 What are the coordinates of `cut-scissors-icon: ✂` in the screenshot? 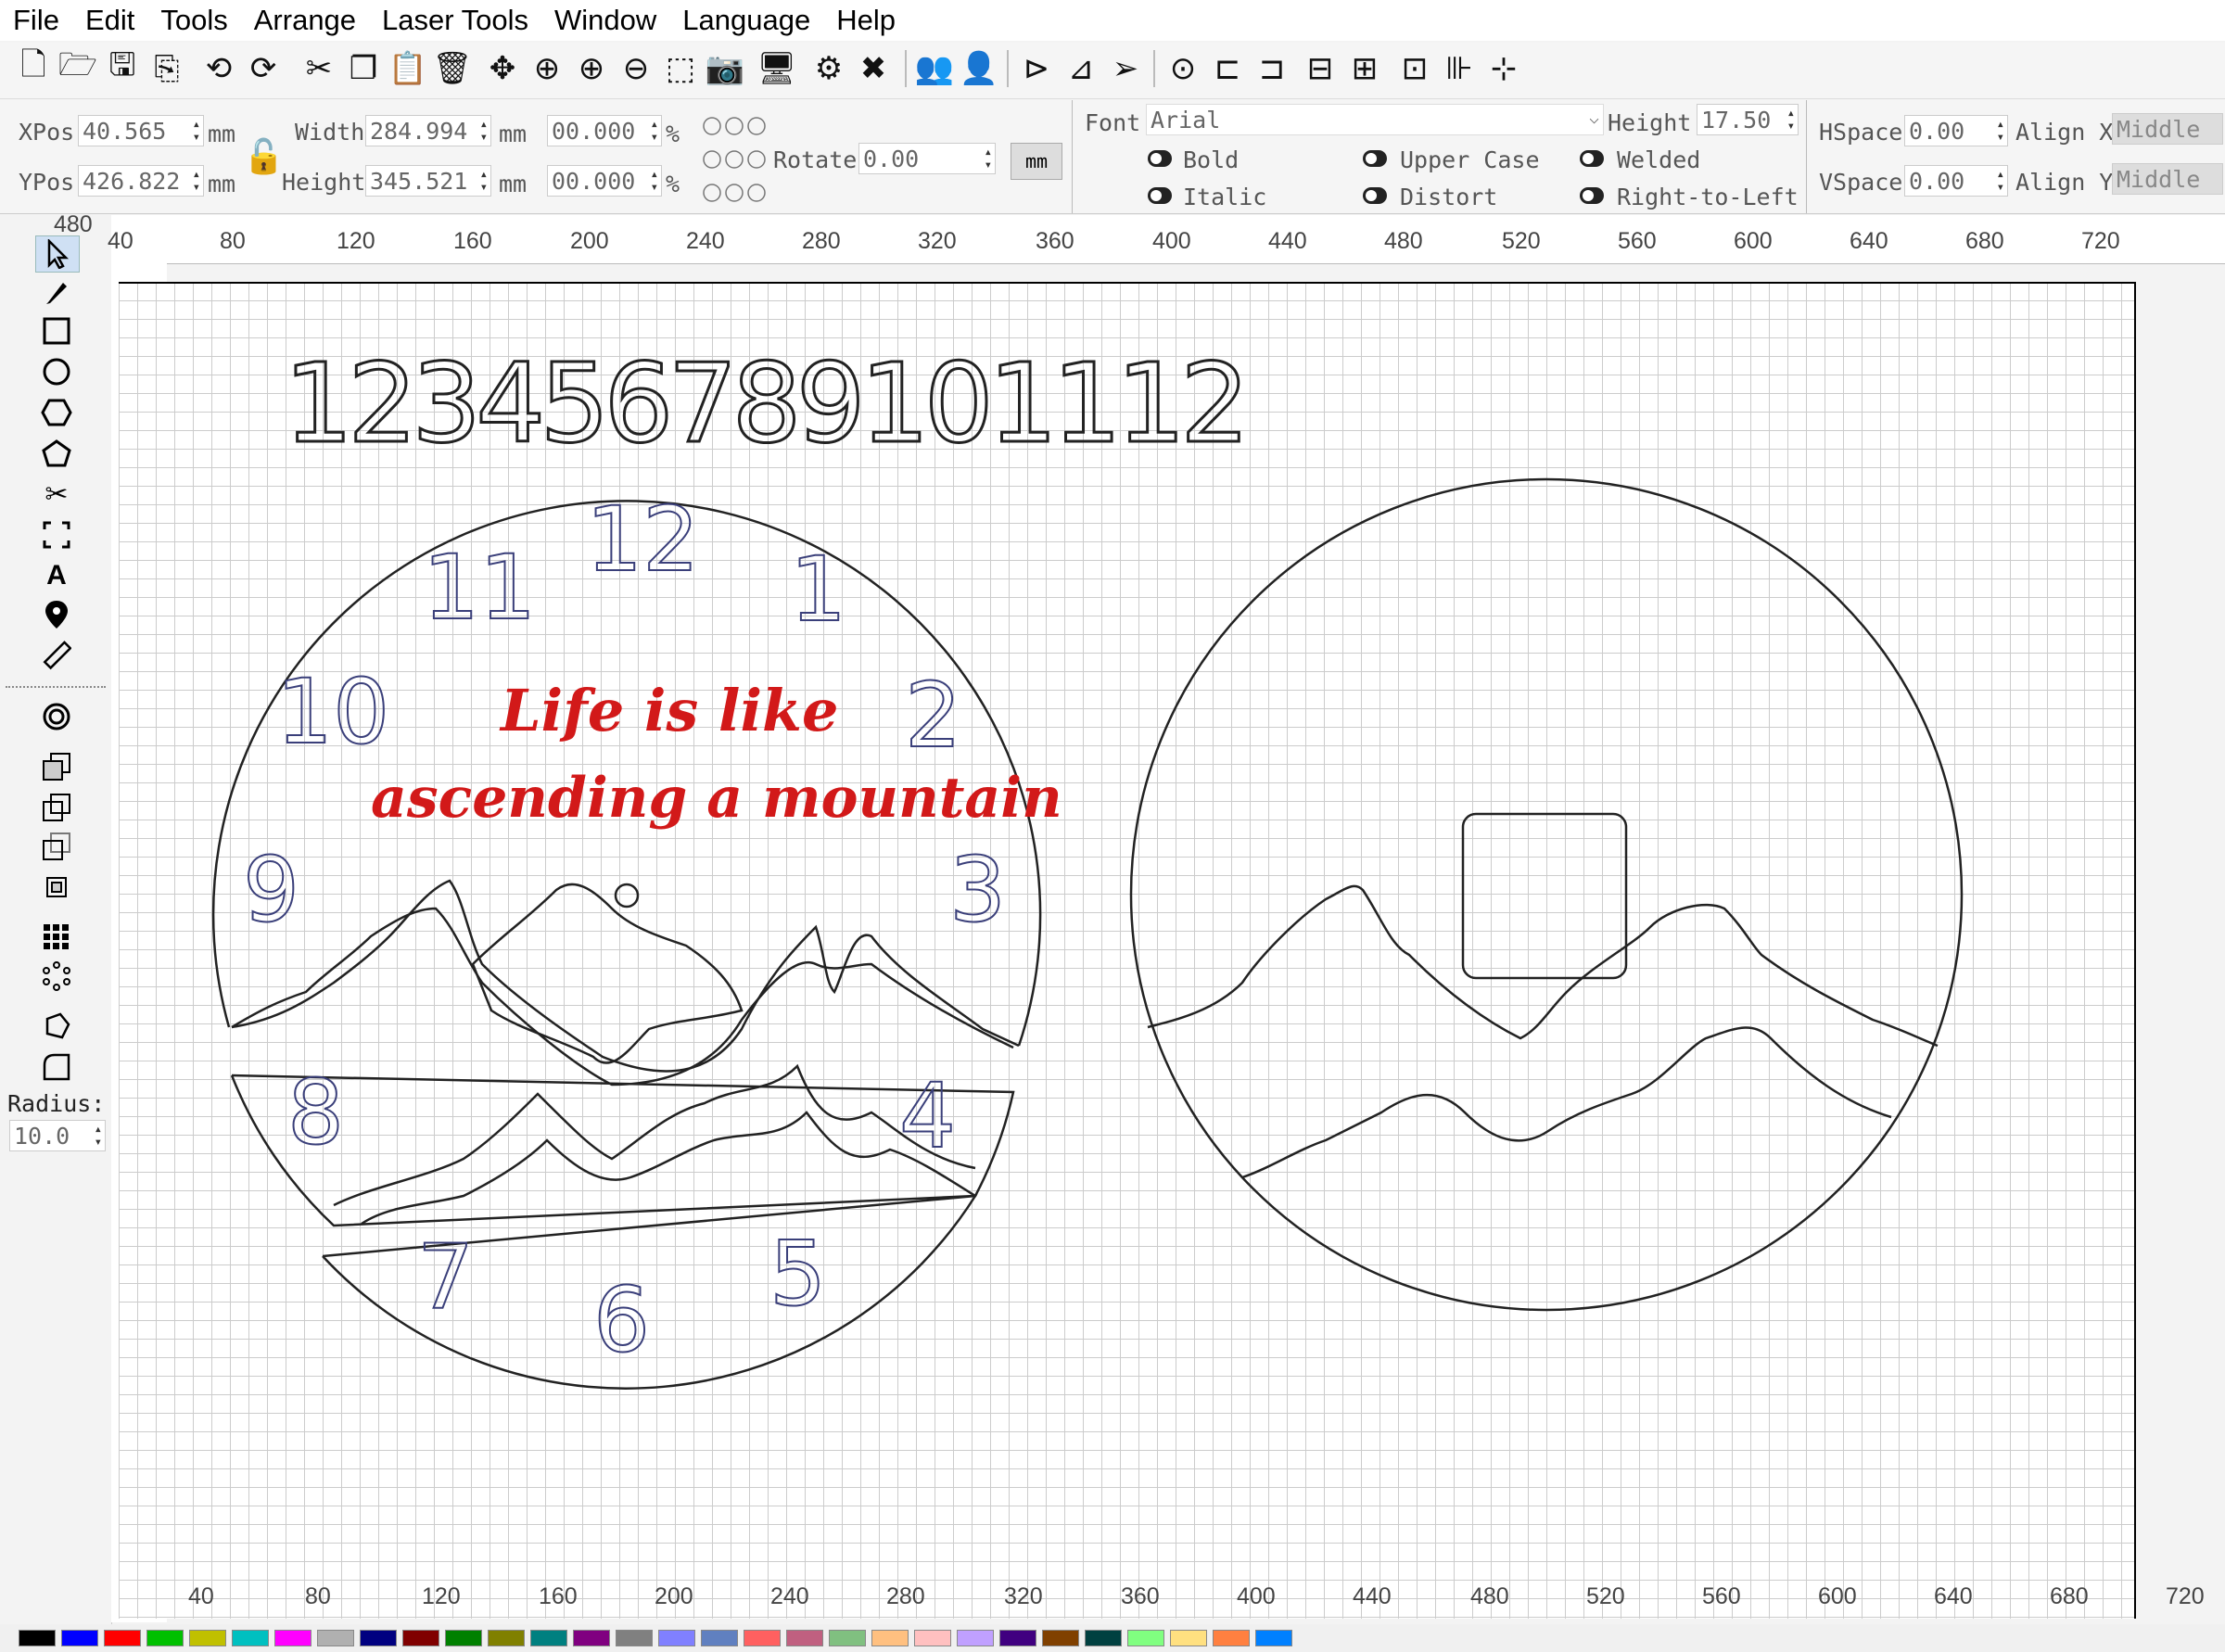 It's located at (56, 495).